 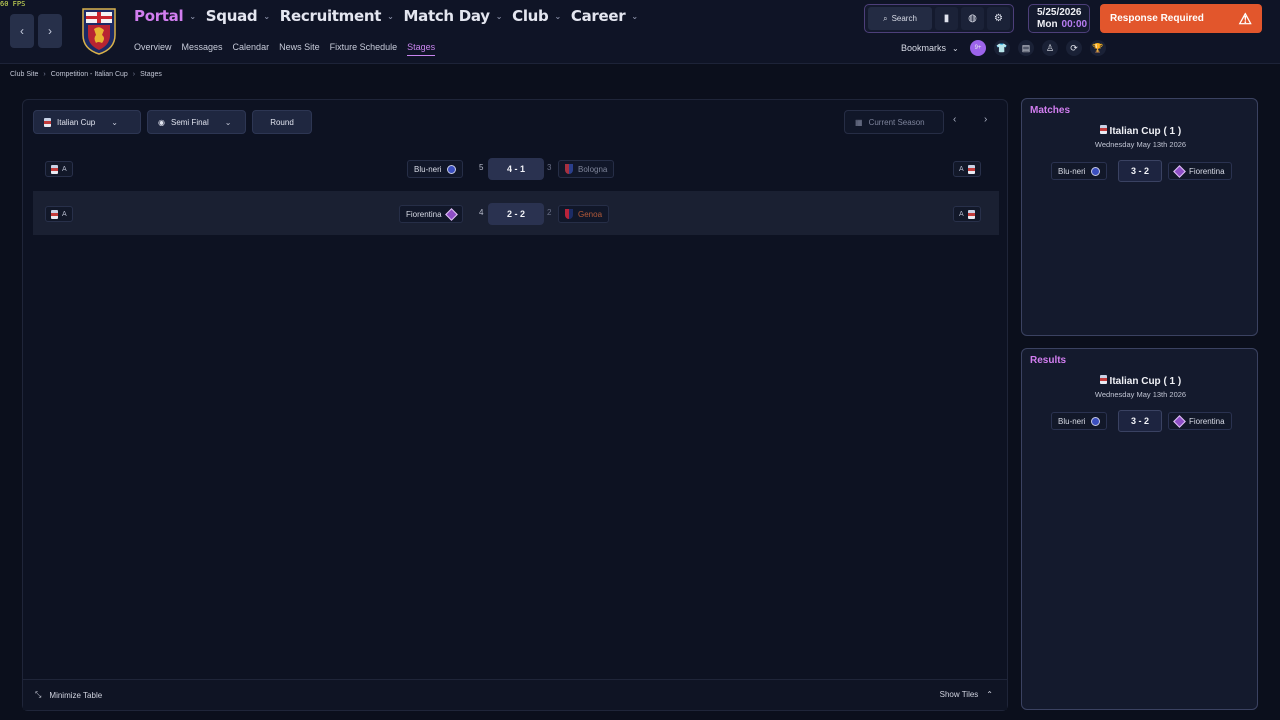 I want to click on fps-counter: 60 FPS, so click(x=13, y=4).